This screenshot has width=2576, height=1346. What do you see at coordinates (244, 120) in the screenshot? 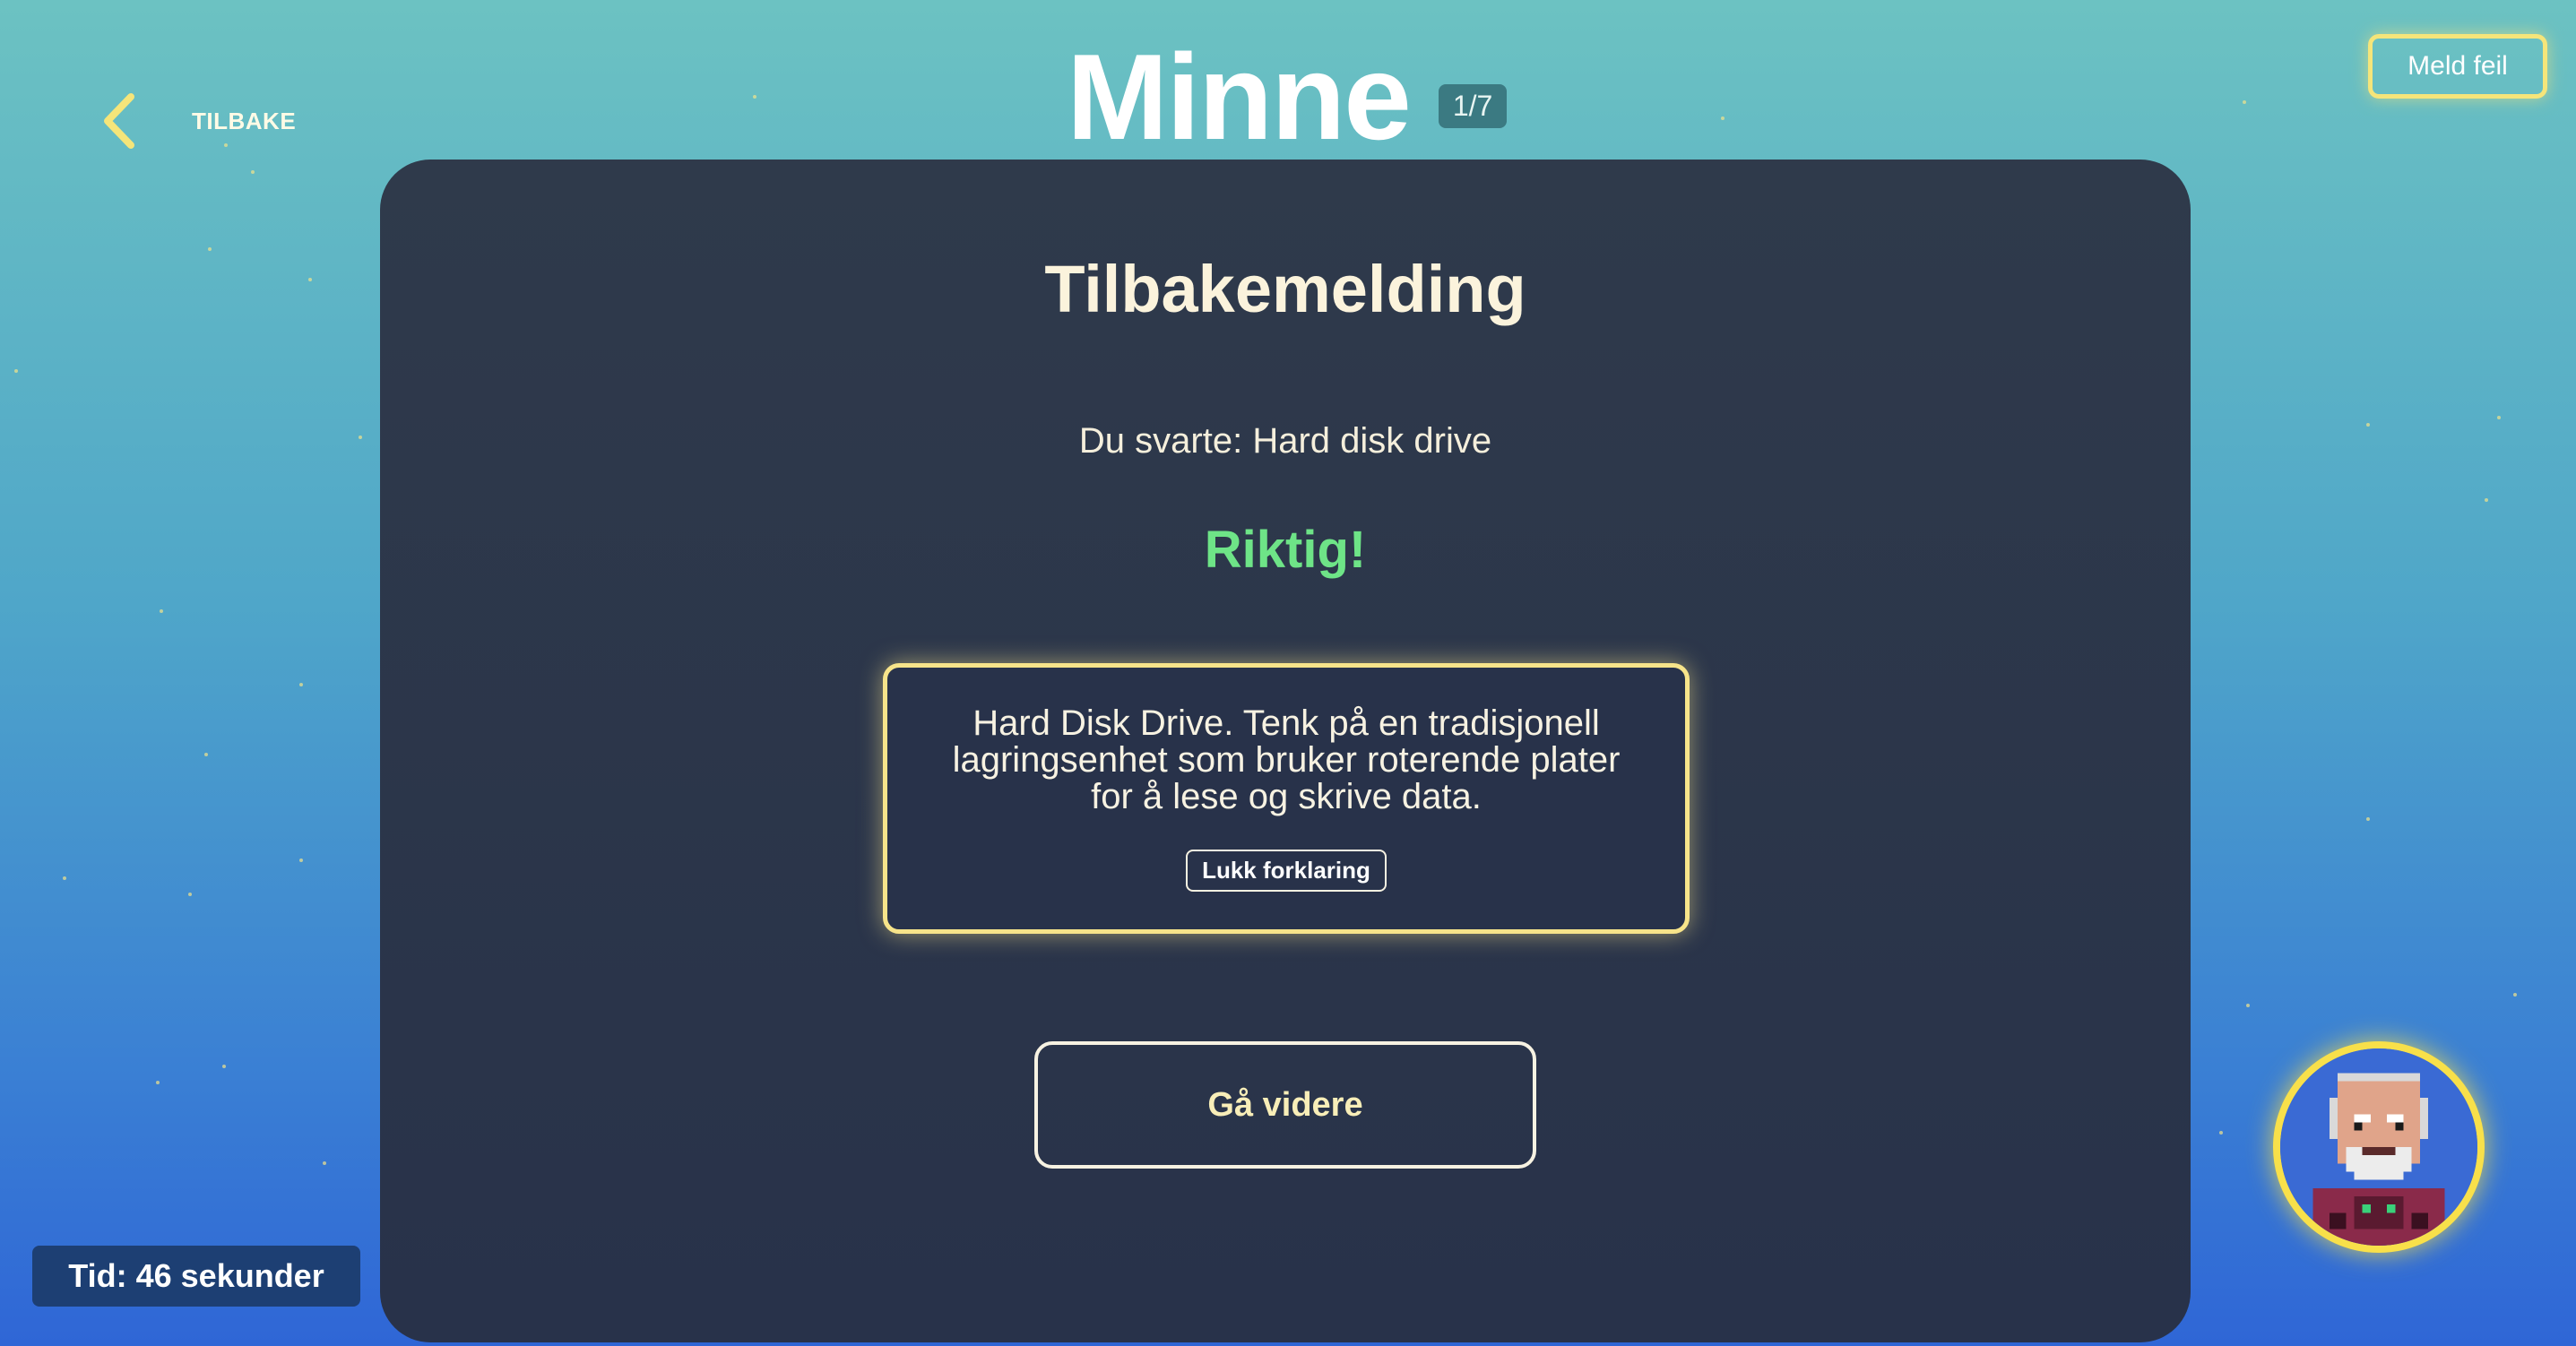
I see `back-label: TILBAKE` at bounding box center [244, 120].